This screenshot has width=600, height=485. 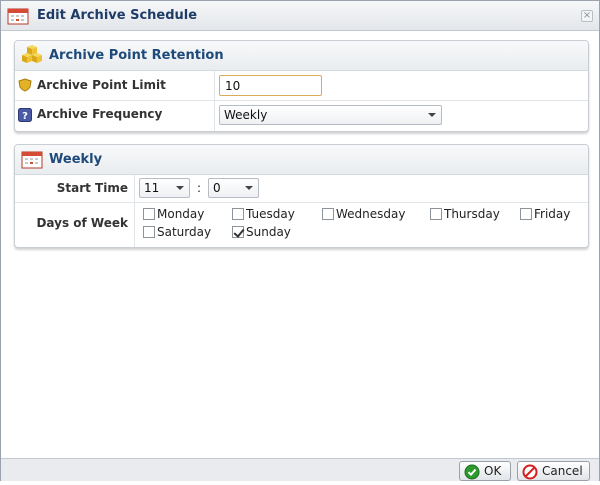 I want to click on days-of-week-label-cell: Days of Week, so click(x=75, y=225).